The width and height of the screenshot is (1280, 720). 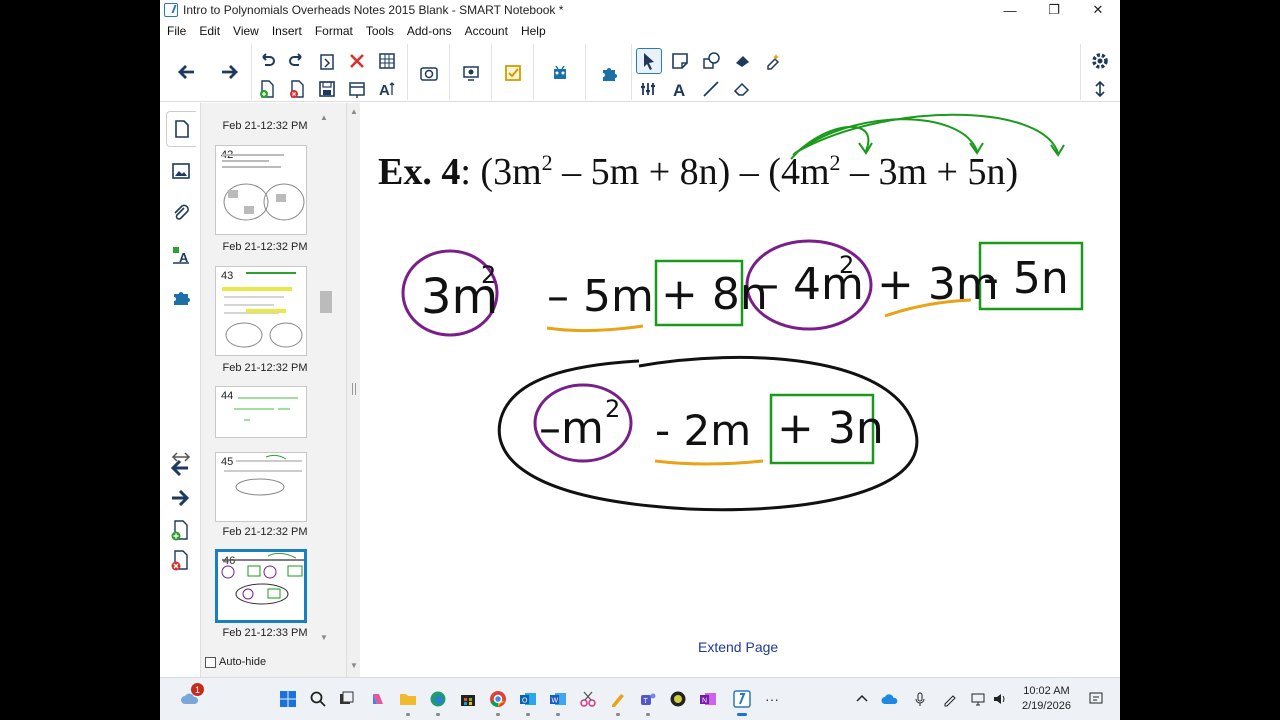 What do you see at coordinates (408, 702) in the screenshot?
I see `file-explorer-icon` at bounding box center [408, 702].